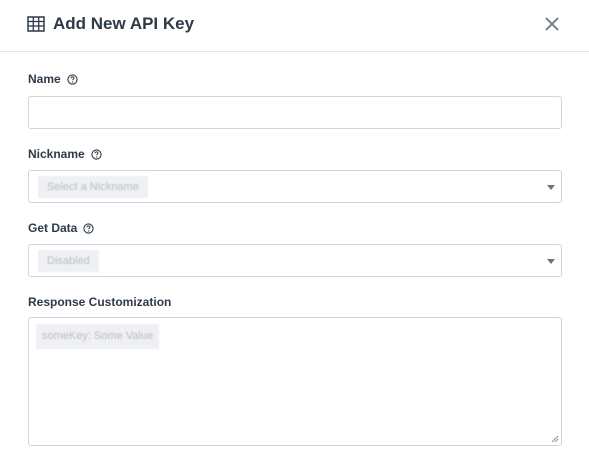 The image size is (589, 462). What do you see at coordinates (36, 24) in the screenshot?
I see `grid-icon` at bounding box center [36, 24].